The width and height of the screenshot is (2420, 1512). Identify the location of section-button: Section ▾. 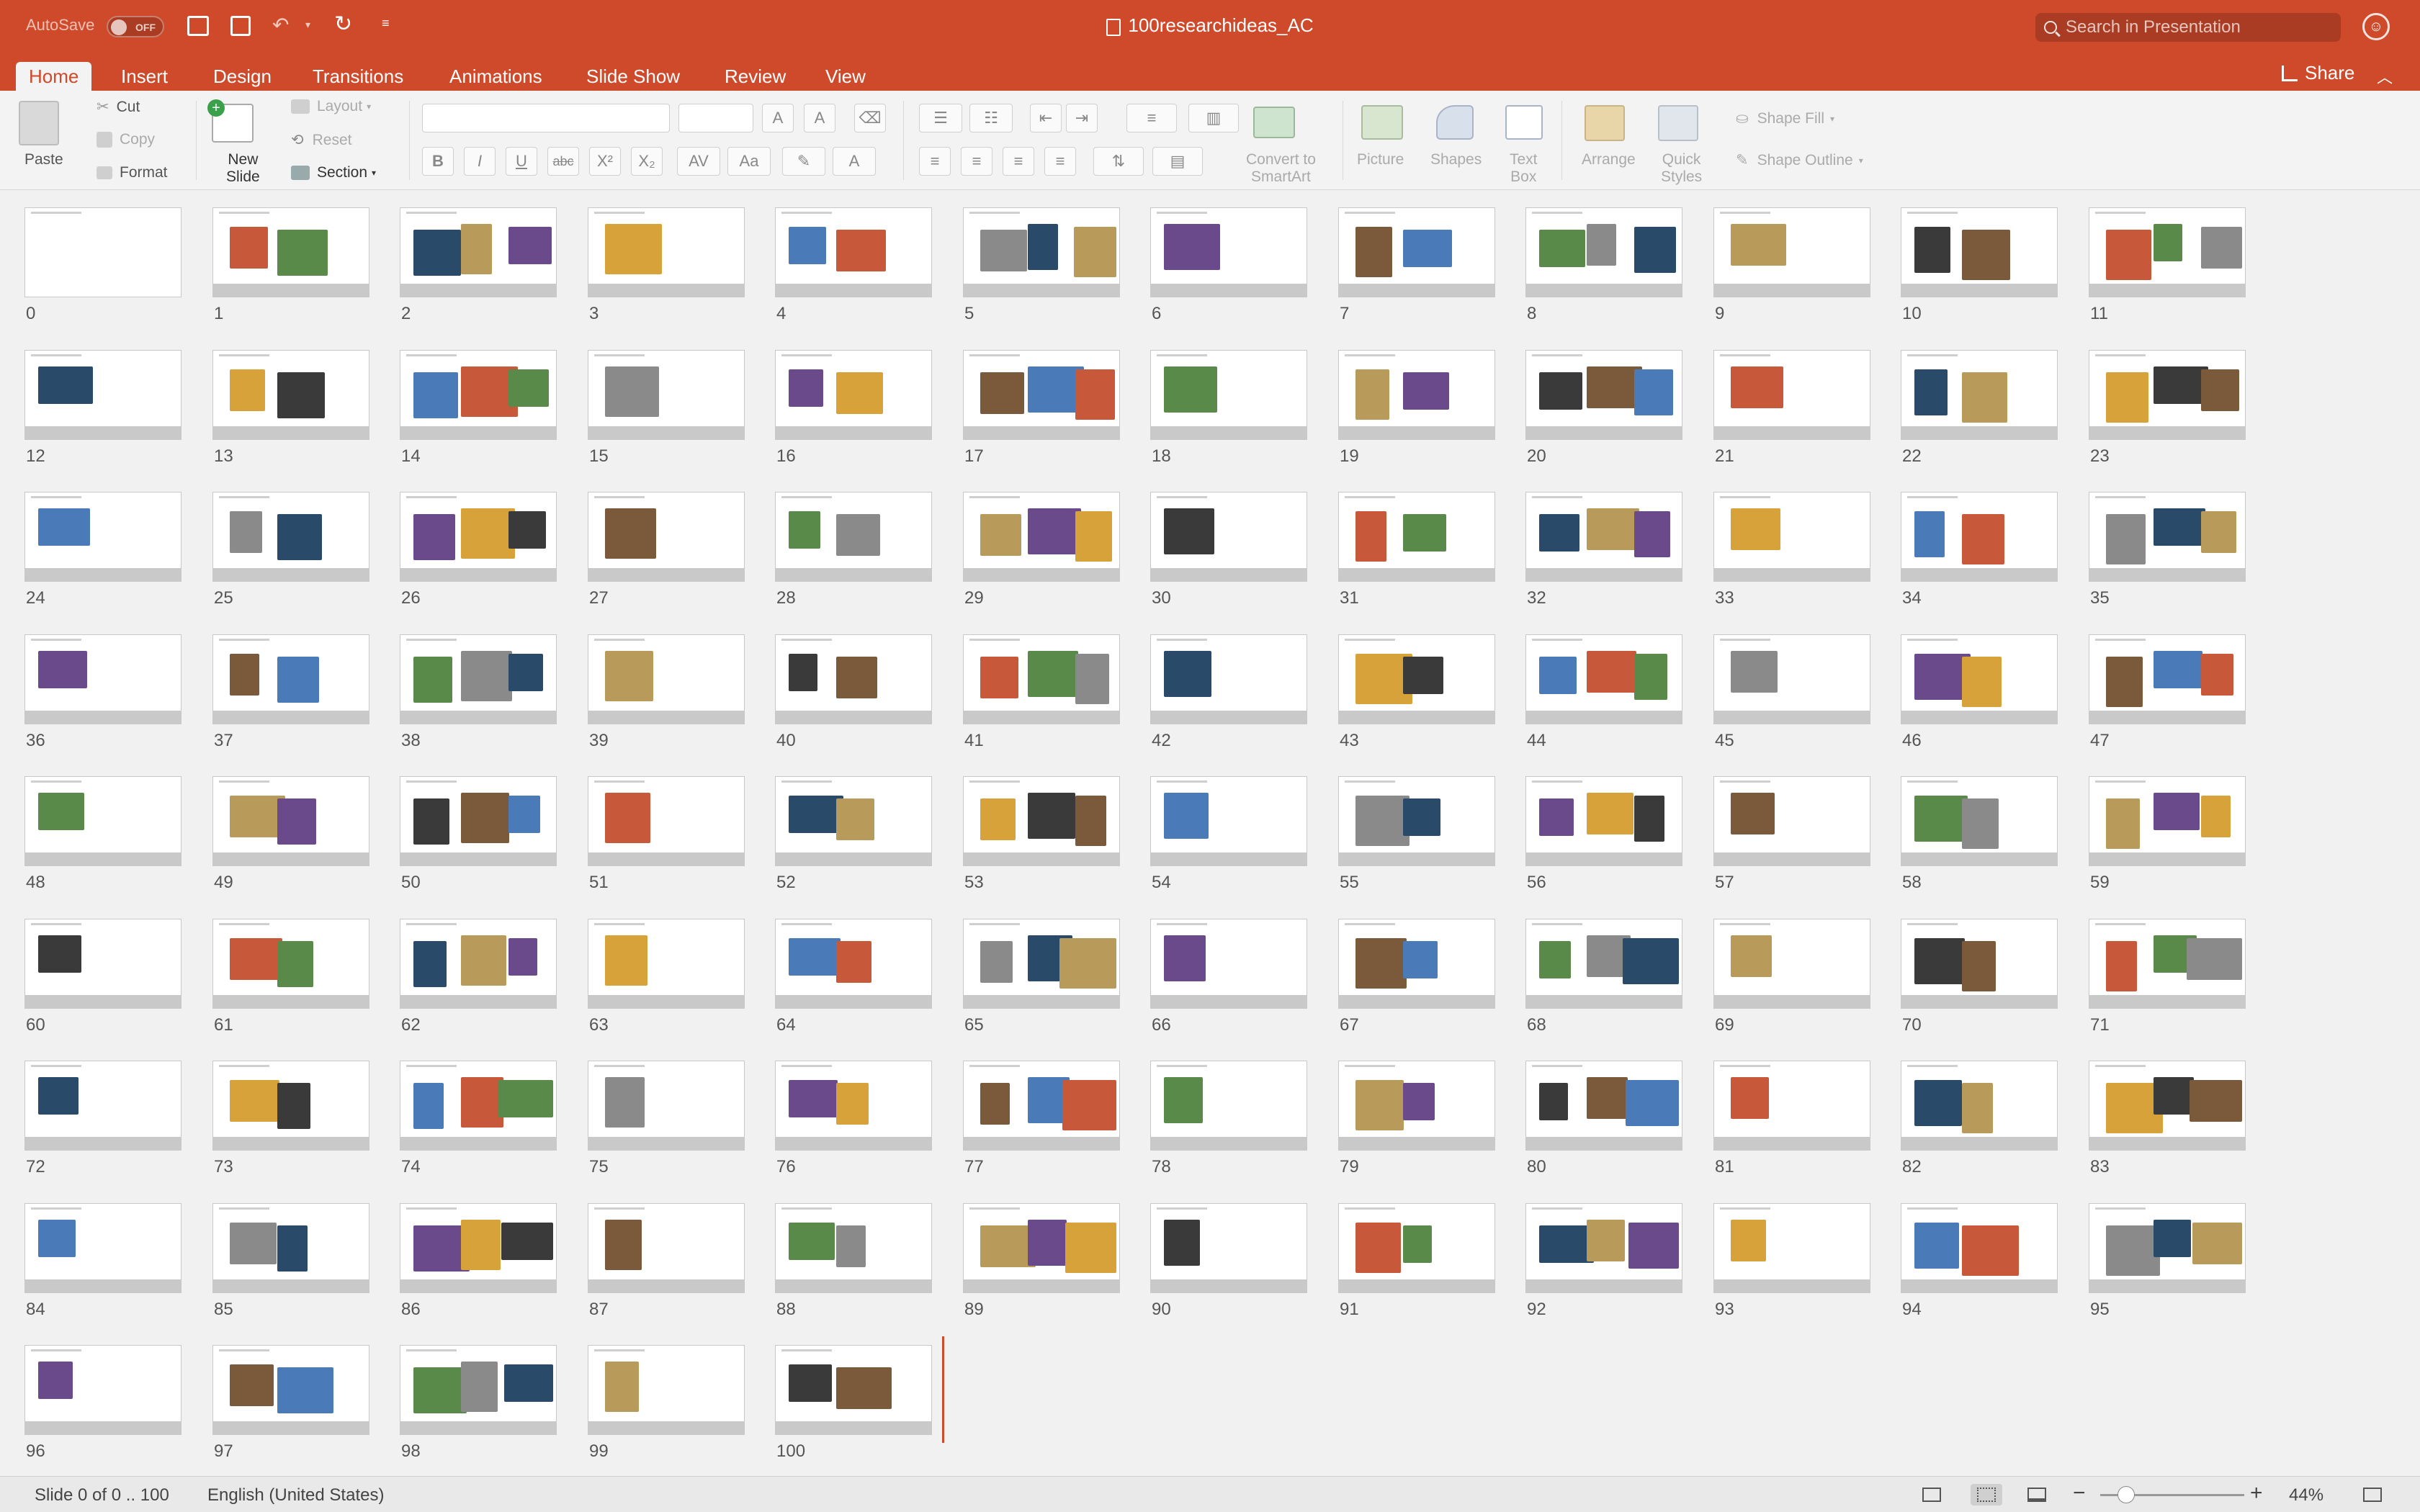
(333, 172).